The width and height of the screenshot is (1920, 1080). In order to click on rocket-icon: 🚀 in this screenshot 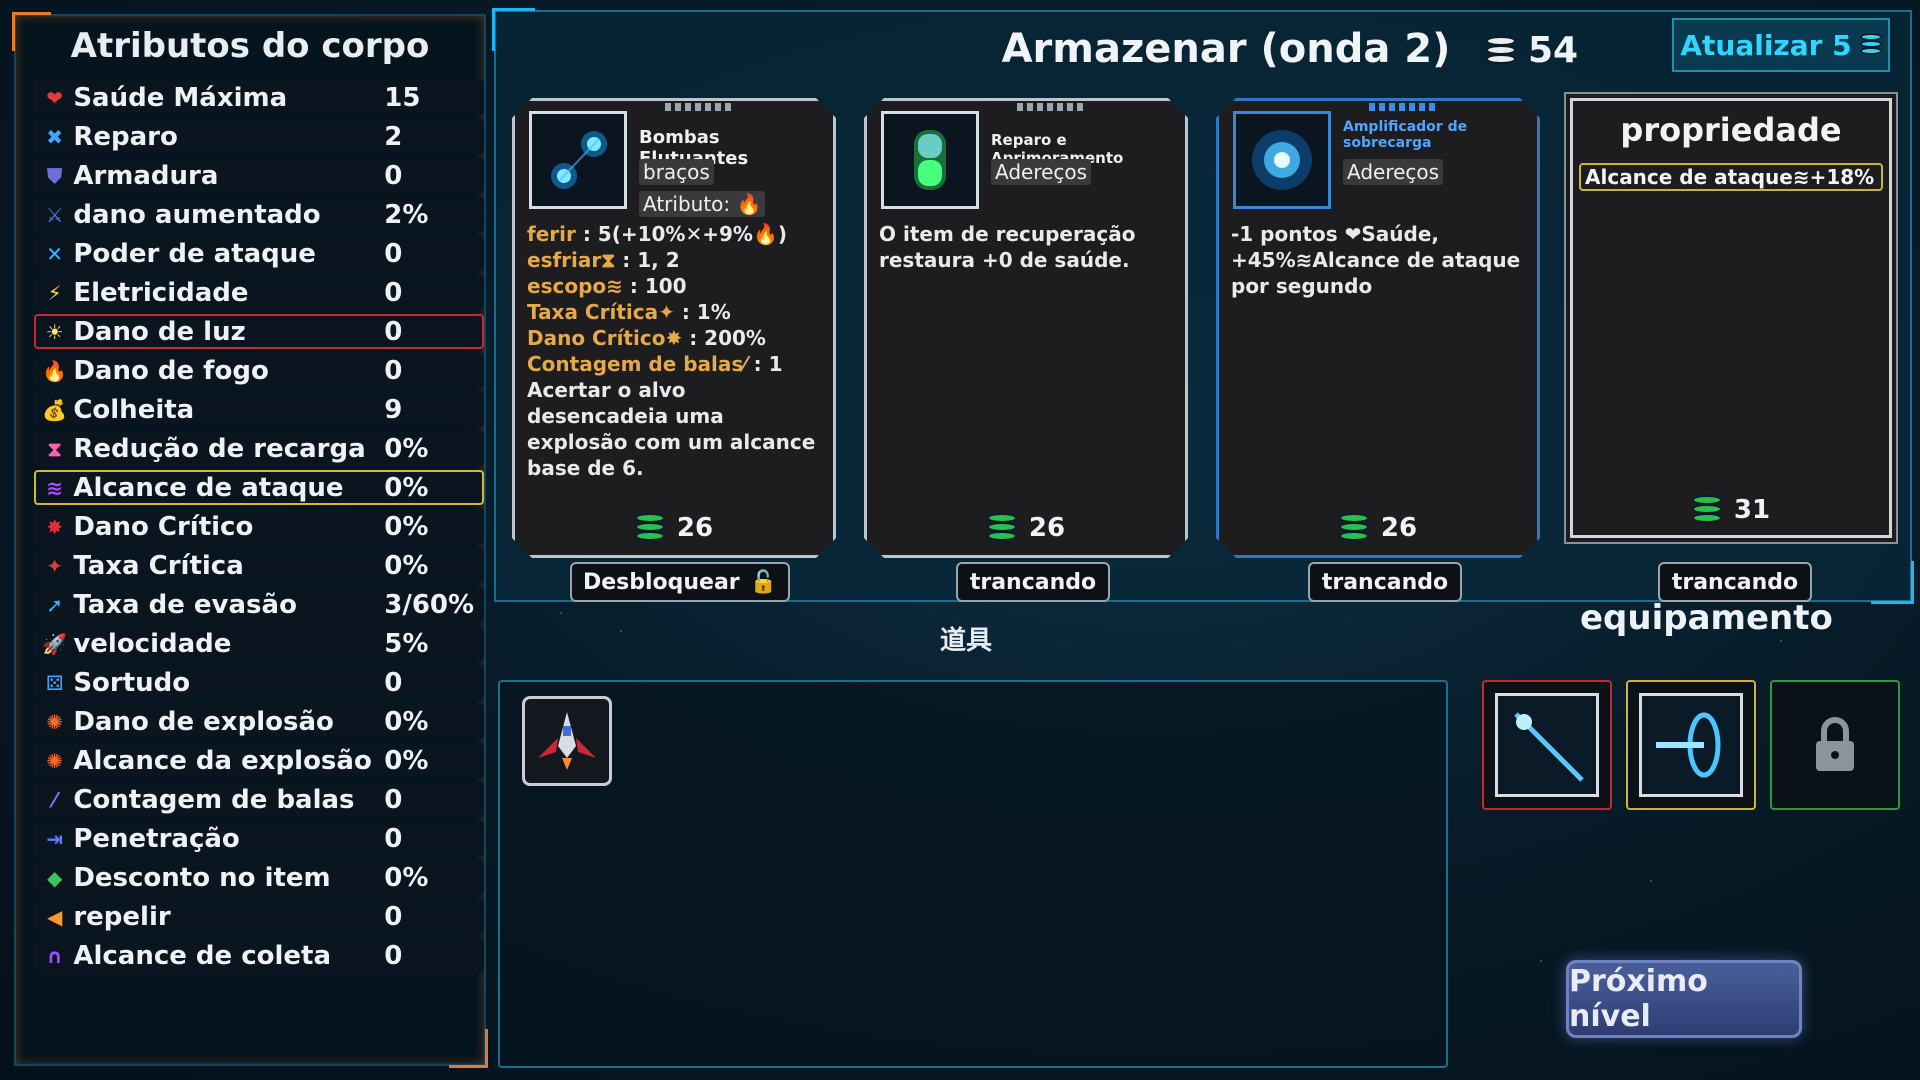, I will do `click(55, 643)`.